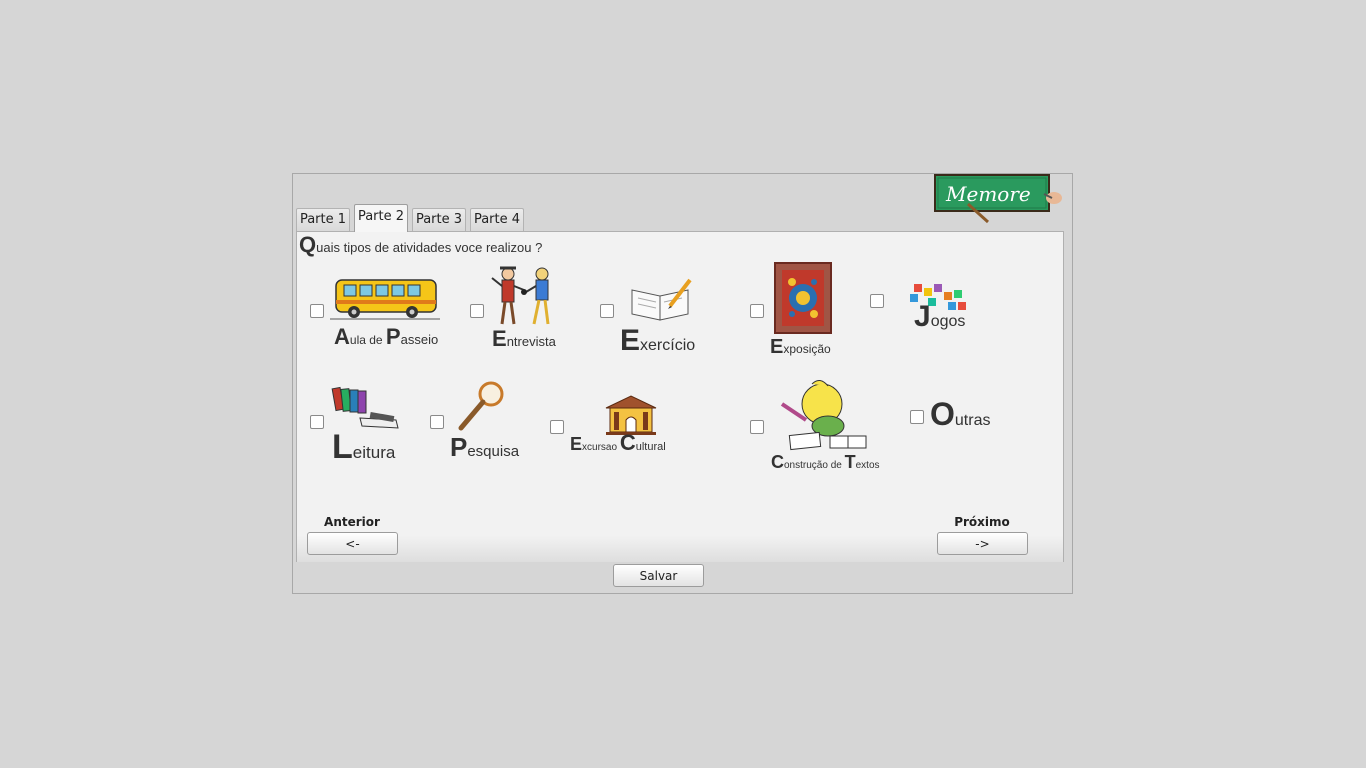 This screenshot has width=1366, height=768. Describe the element at coordinates (381, 218) in the screenshot. I see `tab-parte-2: Parte 2` at that location.